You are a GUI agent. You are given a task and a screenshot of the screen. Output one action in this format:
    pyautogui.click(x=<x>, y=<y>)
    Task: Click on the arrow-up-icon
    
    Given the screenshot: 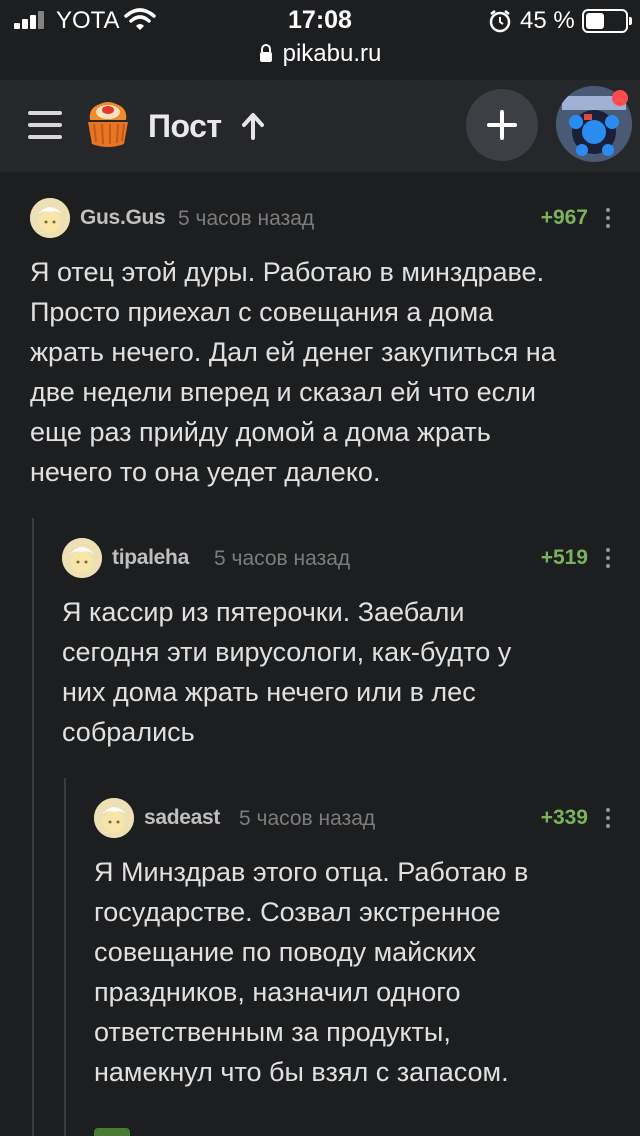 What is the action you would take?
    pyautogui.click(x=253, y=126)
    